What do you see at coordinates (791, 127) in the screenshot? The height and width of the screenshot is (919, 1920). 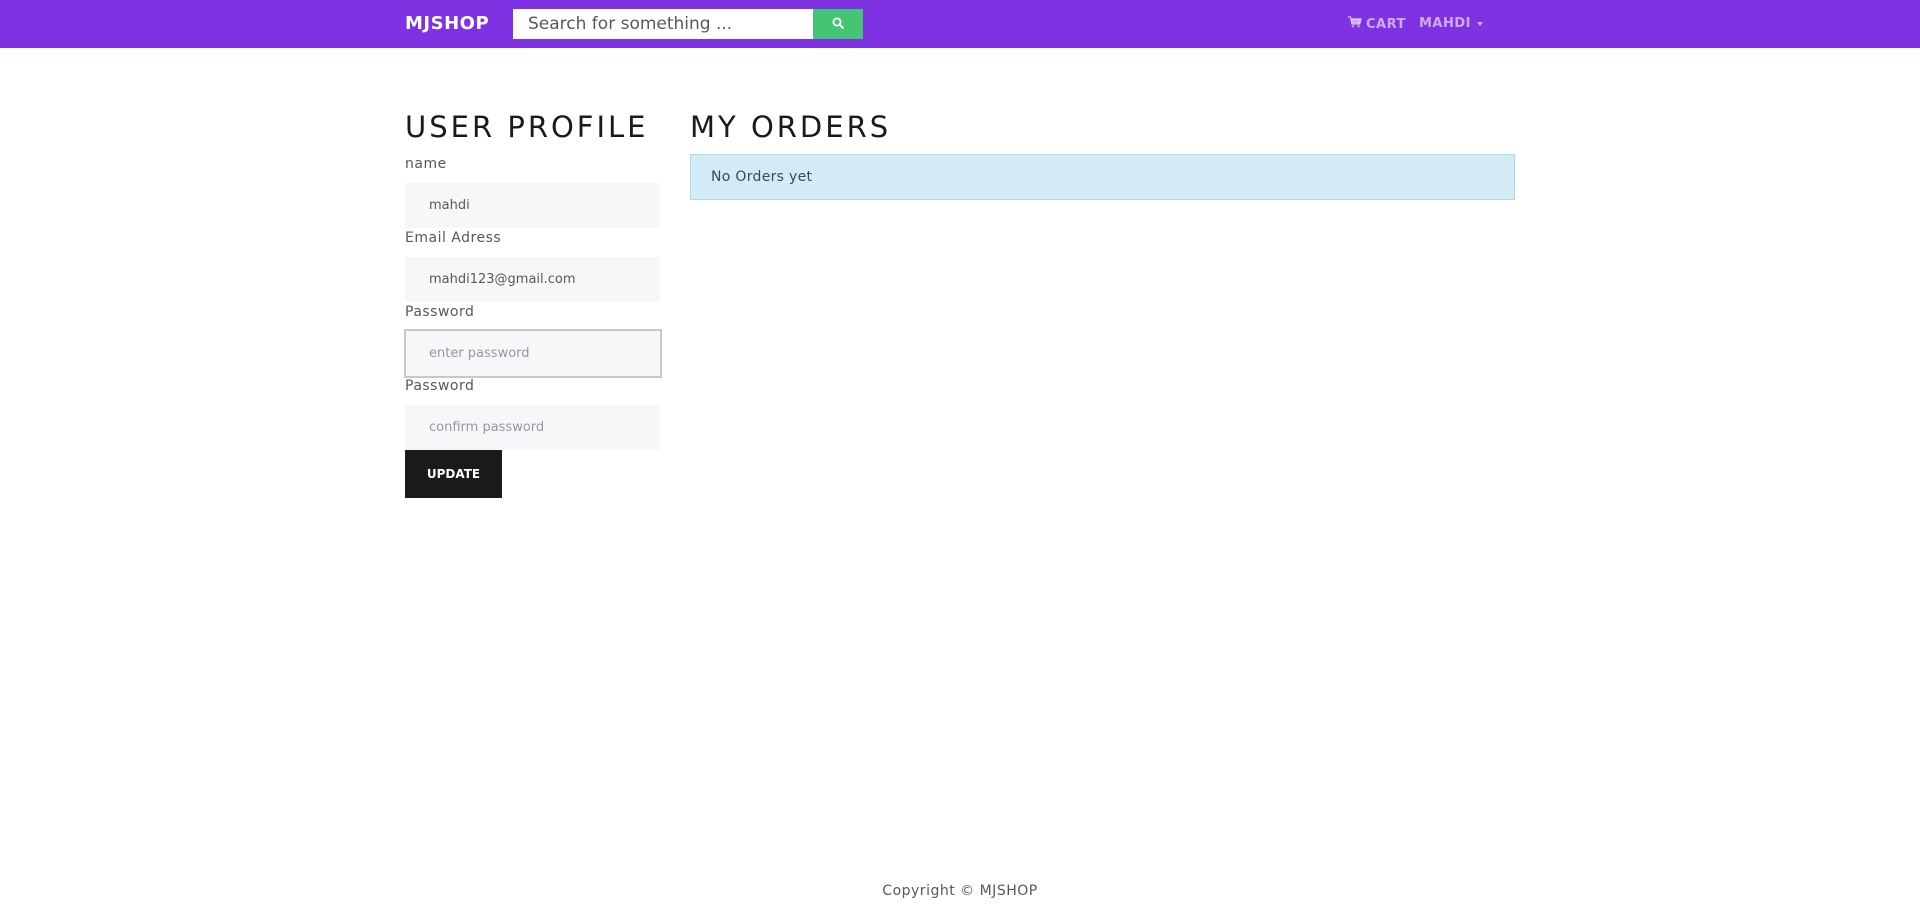 I see `my-orders-title: MY ORDERS` at bounding box center [791, 127].